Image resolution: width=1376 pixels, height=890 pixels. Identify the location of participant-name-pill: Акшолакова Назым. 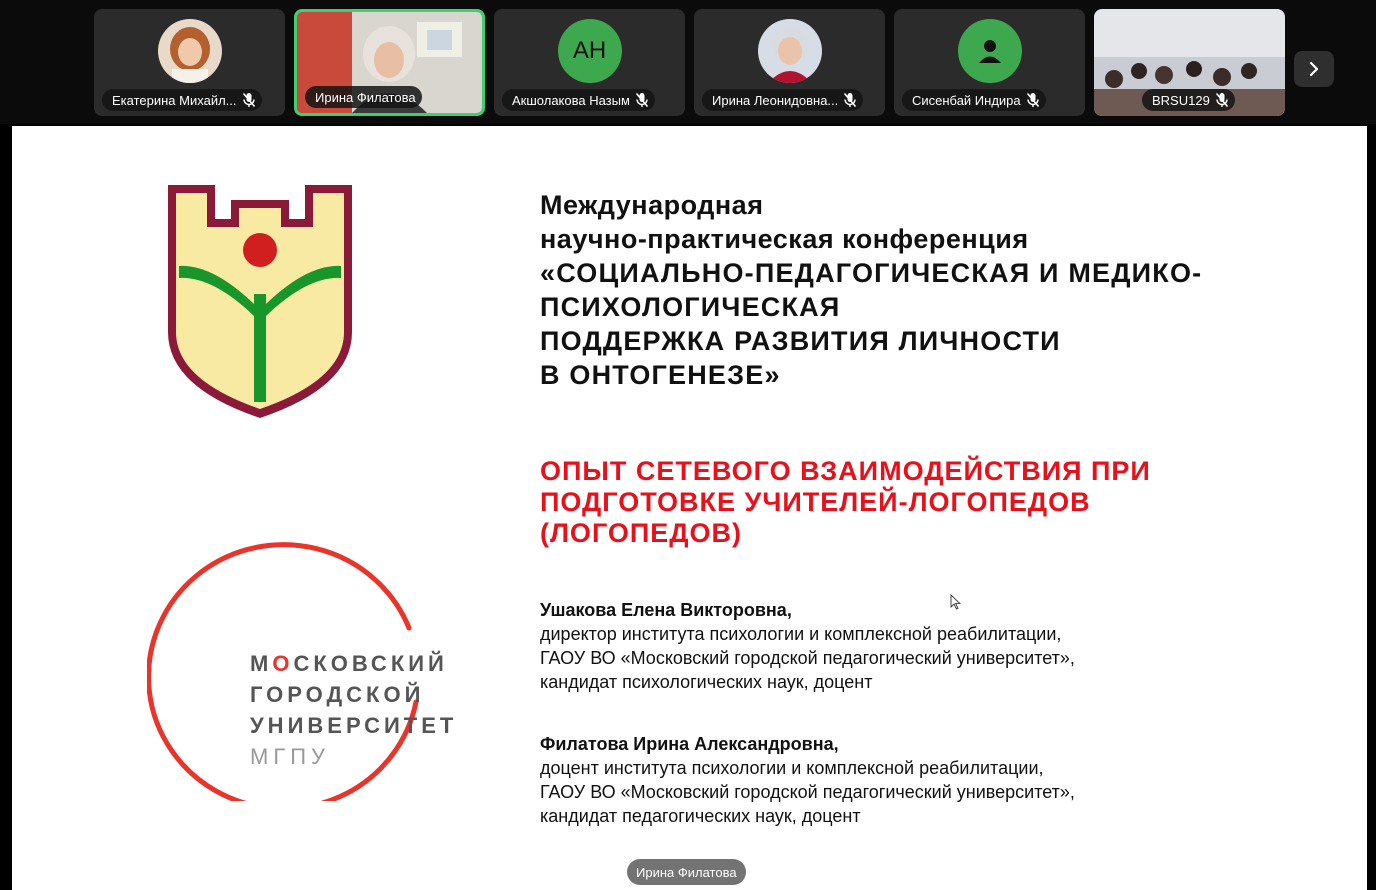
(578, 100).